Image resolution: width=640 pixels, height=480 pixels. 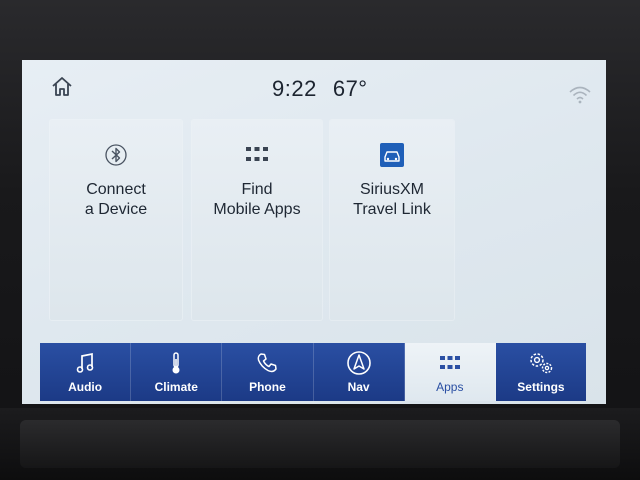 I want to click on nav-label: Apps, so click(x=450, y=387).